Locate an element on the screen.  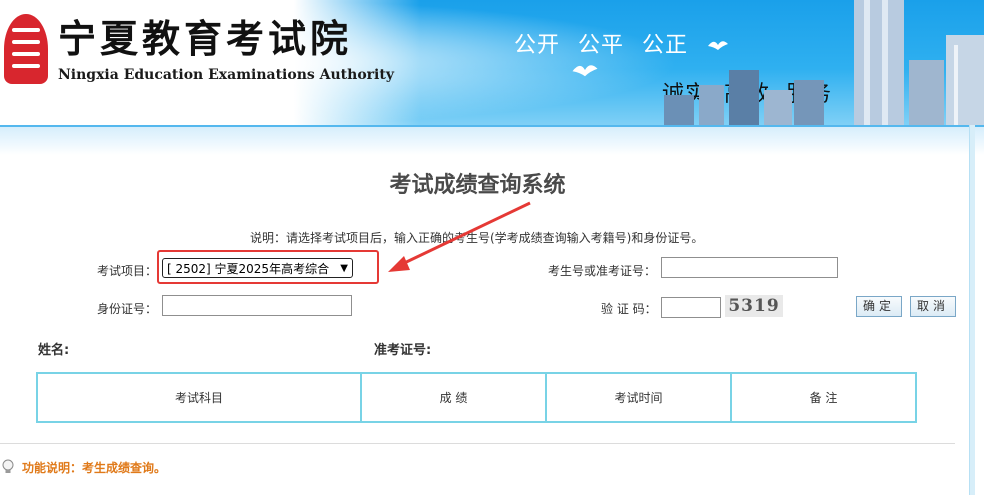
function-description: 功能说明：考生成绩查询。 is located at coordinates (94, 468).